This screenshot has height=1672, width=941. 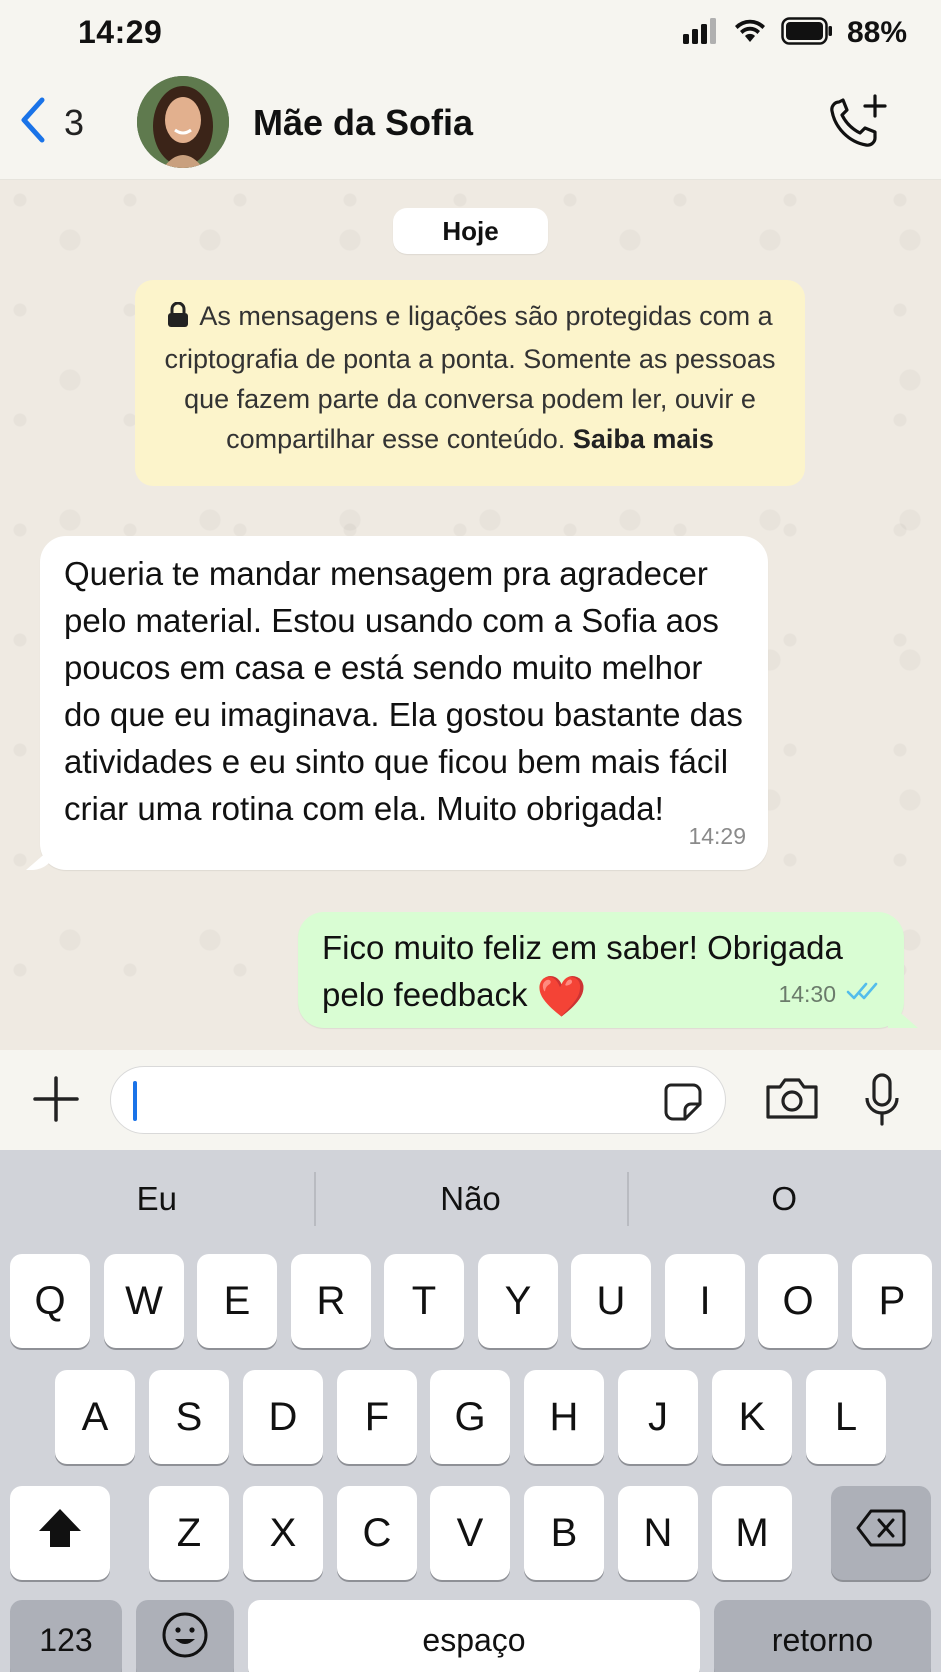 I want to click on status-indicators: 88%, so click(x=794, y=33).